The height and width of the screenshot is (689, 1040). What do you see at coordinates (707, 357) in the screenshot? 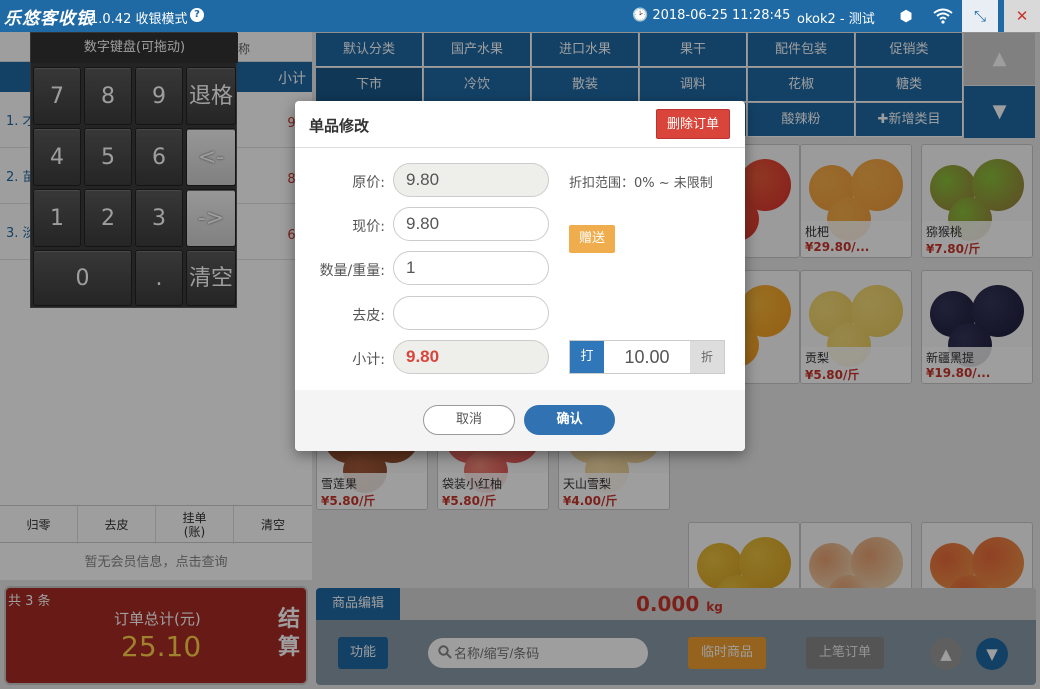
I see `discount-suffix: 折` at bounding box center [707, 357].